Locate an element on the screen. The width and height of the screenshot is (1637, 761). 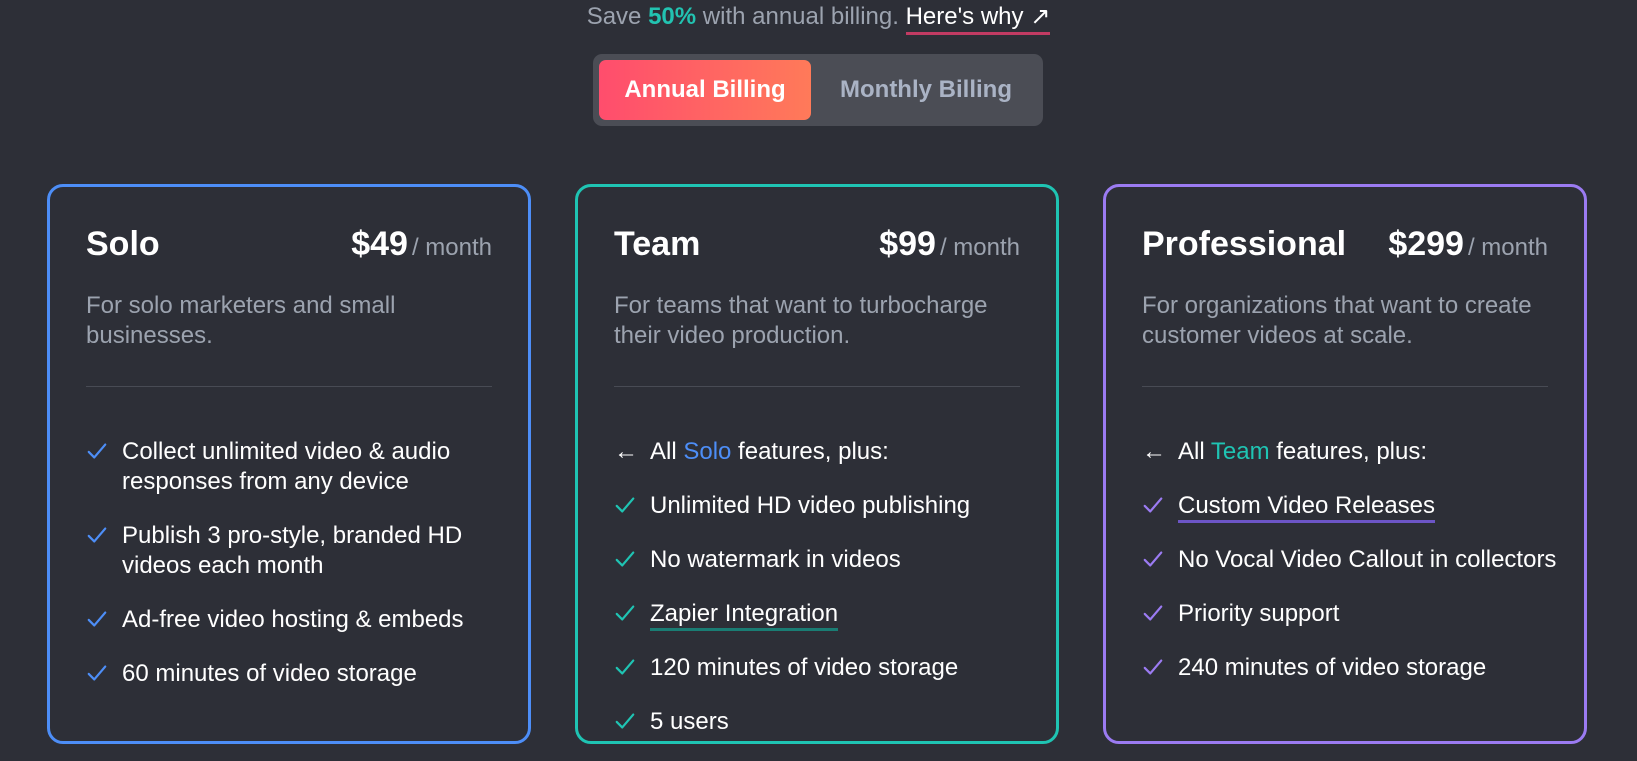
feature-item: Custom Video Releases is located at coordinates (1353, 507).